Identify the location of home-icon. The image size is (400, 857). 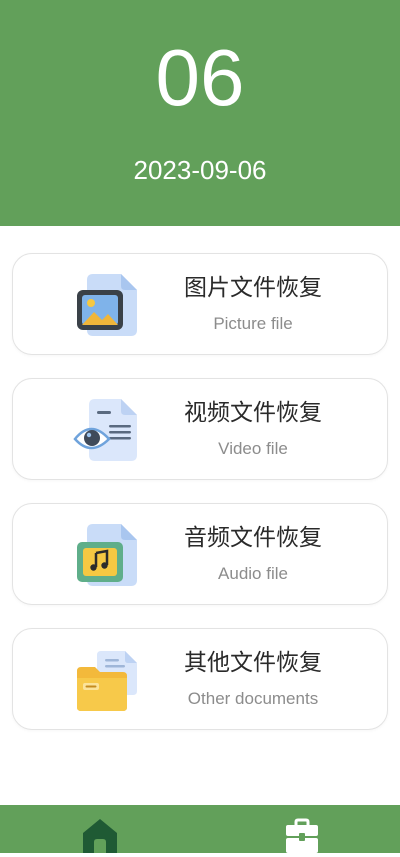
(100, 836).